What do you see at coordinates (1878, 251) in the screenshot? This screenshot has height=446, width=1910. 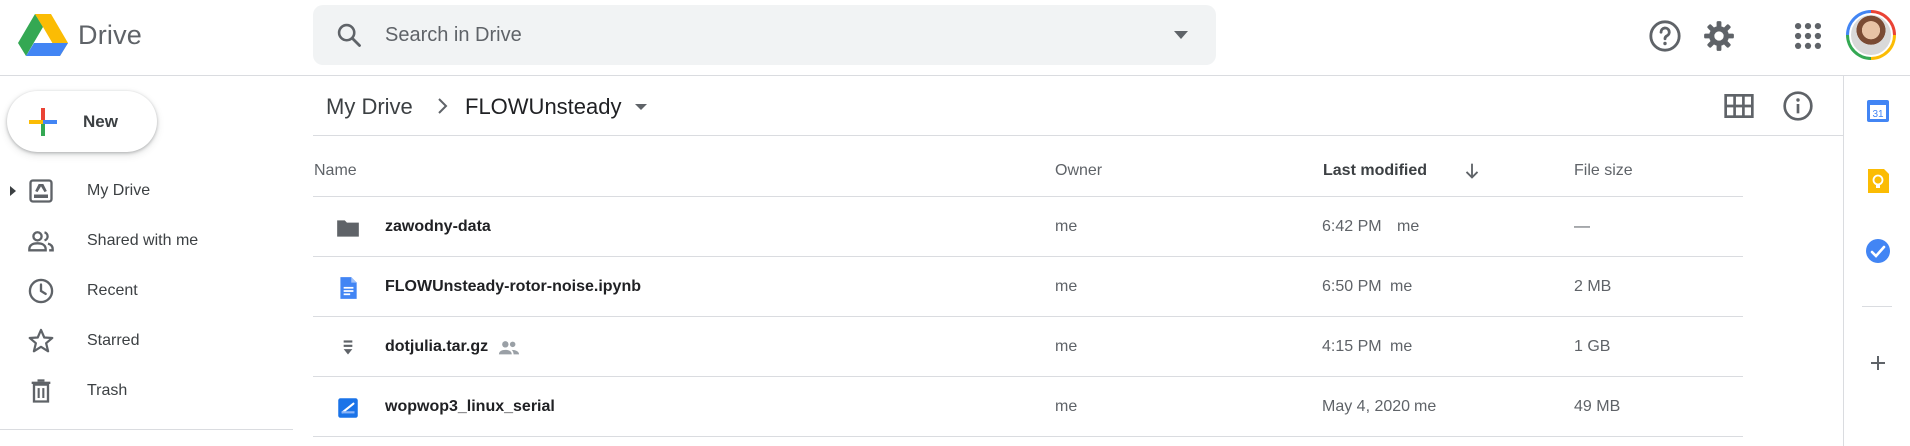 I see `tasks-icon` at bounding box center [1878, 251].